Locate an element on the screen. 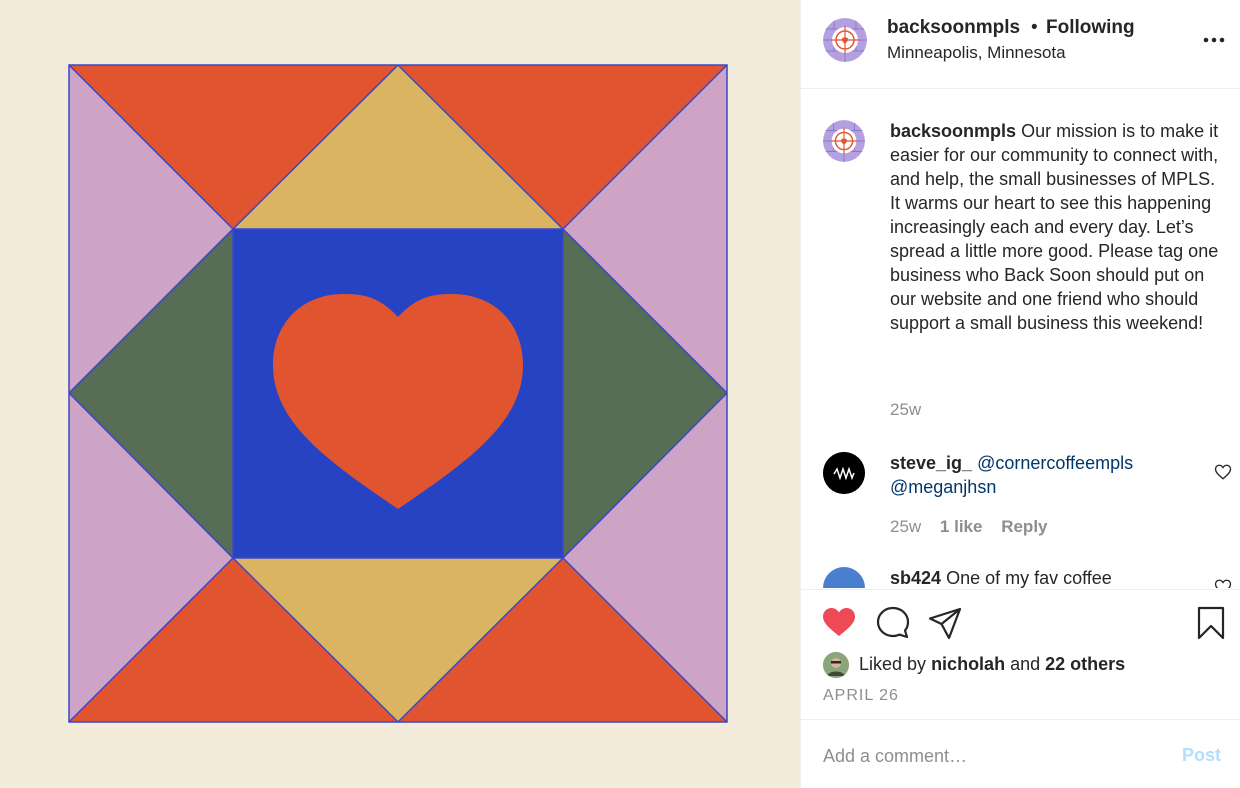 The width and height of the screenshot is (1240, 788). post-actions: Liked by nicholah and 22 others APRIL 26 is located at coordinates (1020, 654).